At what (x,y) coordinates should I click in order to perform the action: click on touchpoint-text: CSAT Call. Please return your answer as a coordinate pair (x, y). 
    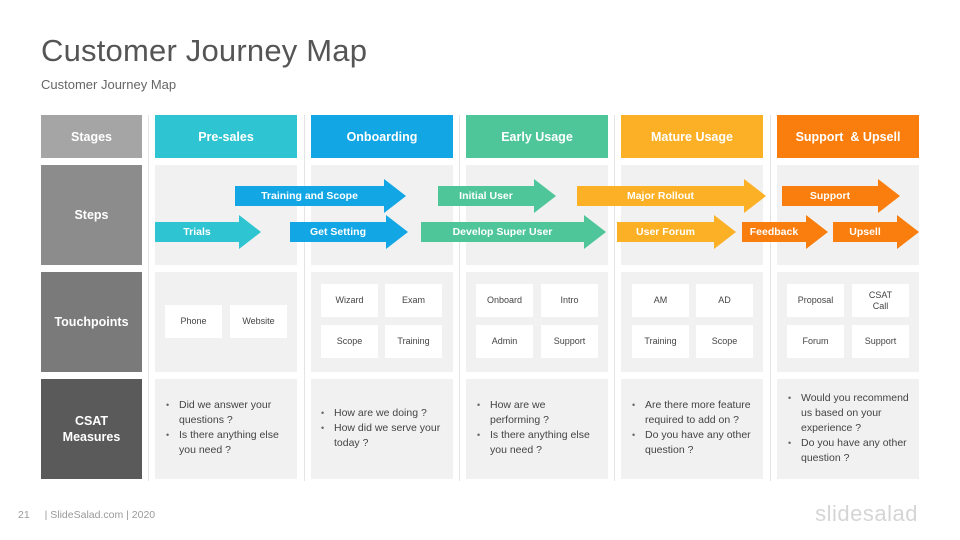
    Looking at the image, I should click on (880, 300).